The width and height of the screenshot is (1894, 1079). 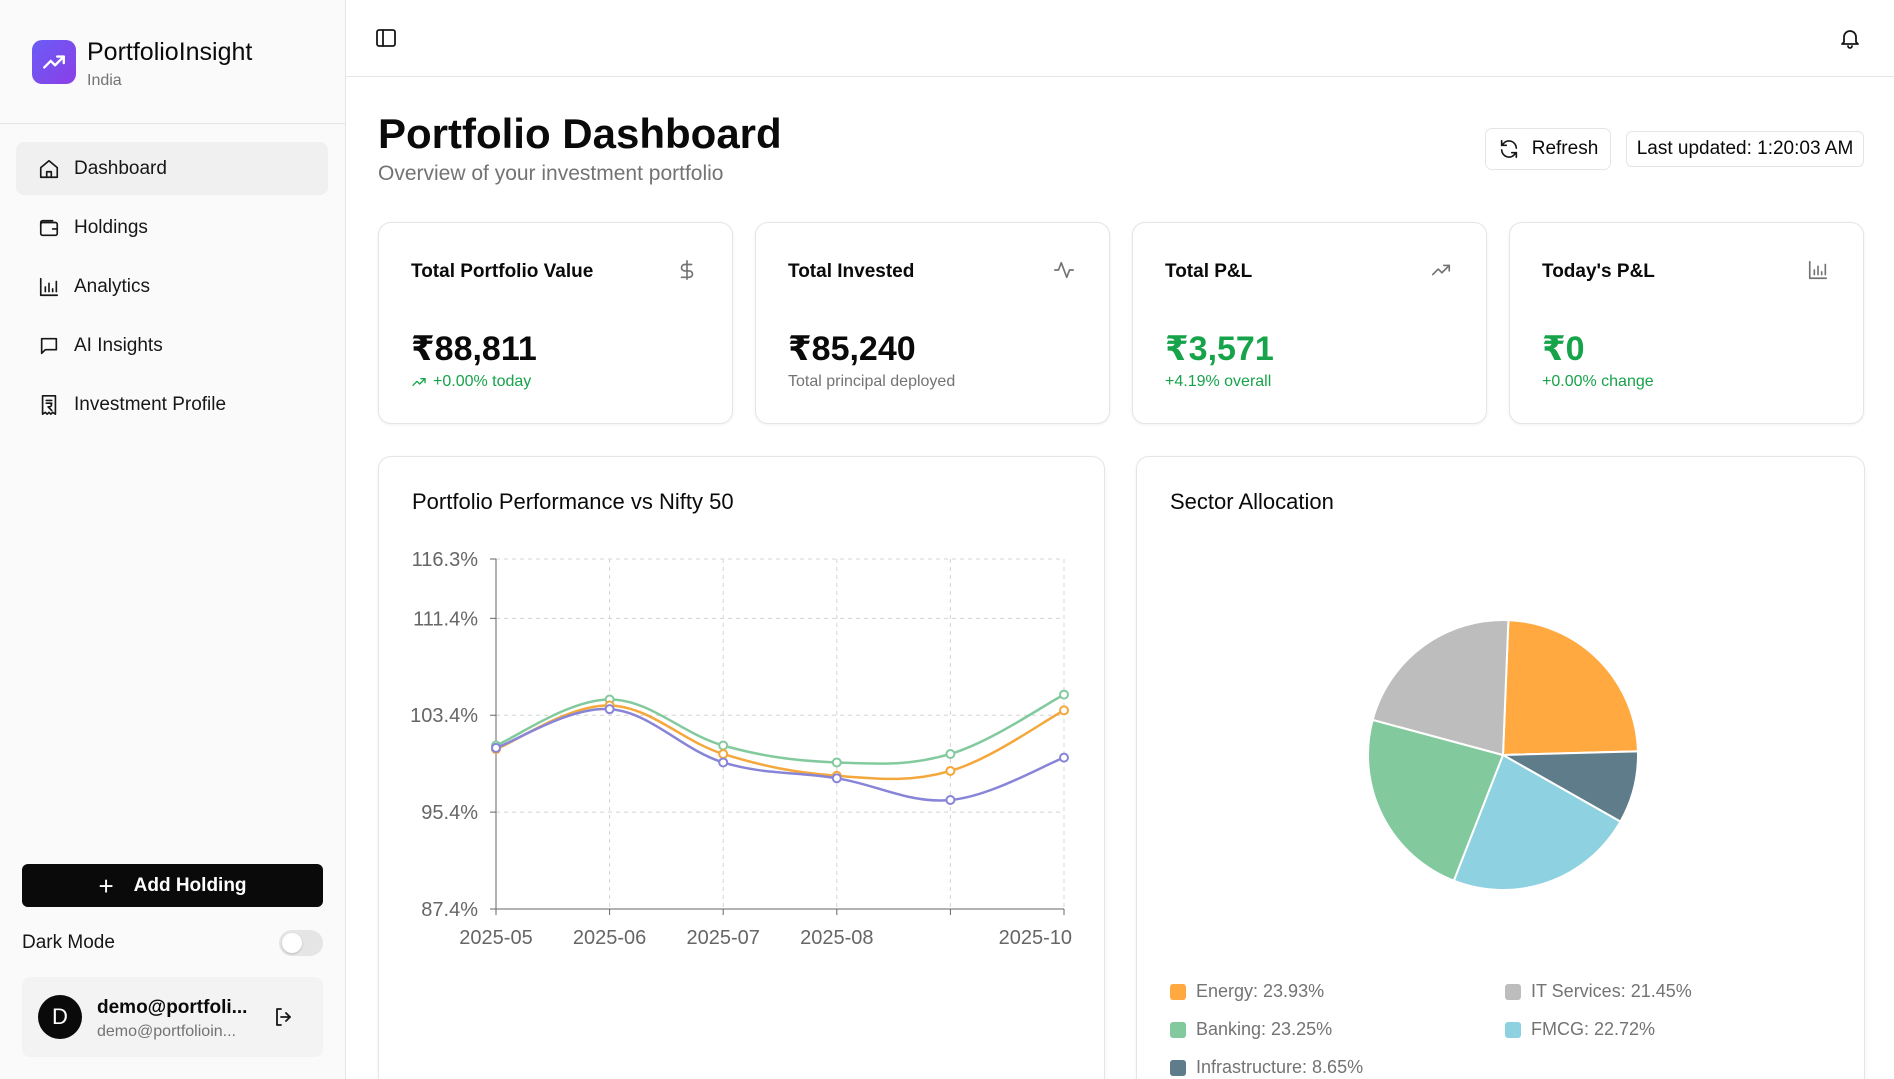 What do you see at coordinates (172, 286) in the screenshot?
I see `sidebar-item-analytics: Analytics` at bounding box center [172, 286].